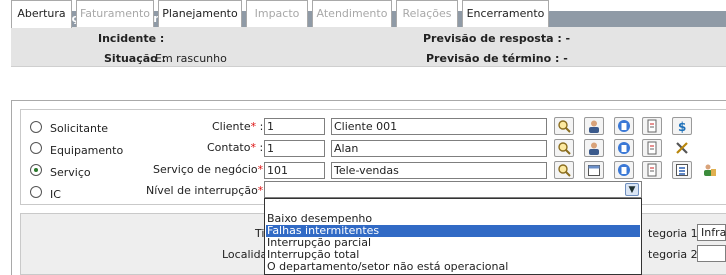 This screenshot has height=275, width=726. Describe the element at coordinates (36, 148) in the screenshot. I see `radio-equipamento` at that location.